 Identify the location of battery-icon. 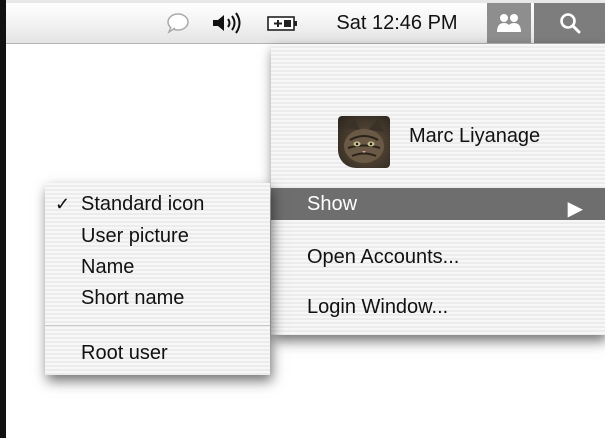
(283, 23).